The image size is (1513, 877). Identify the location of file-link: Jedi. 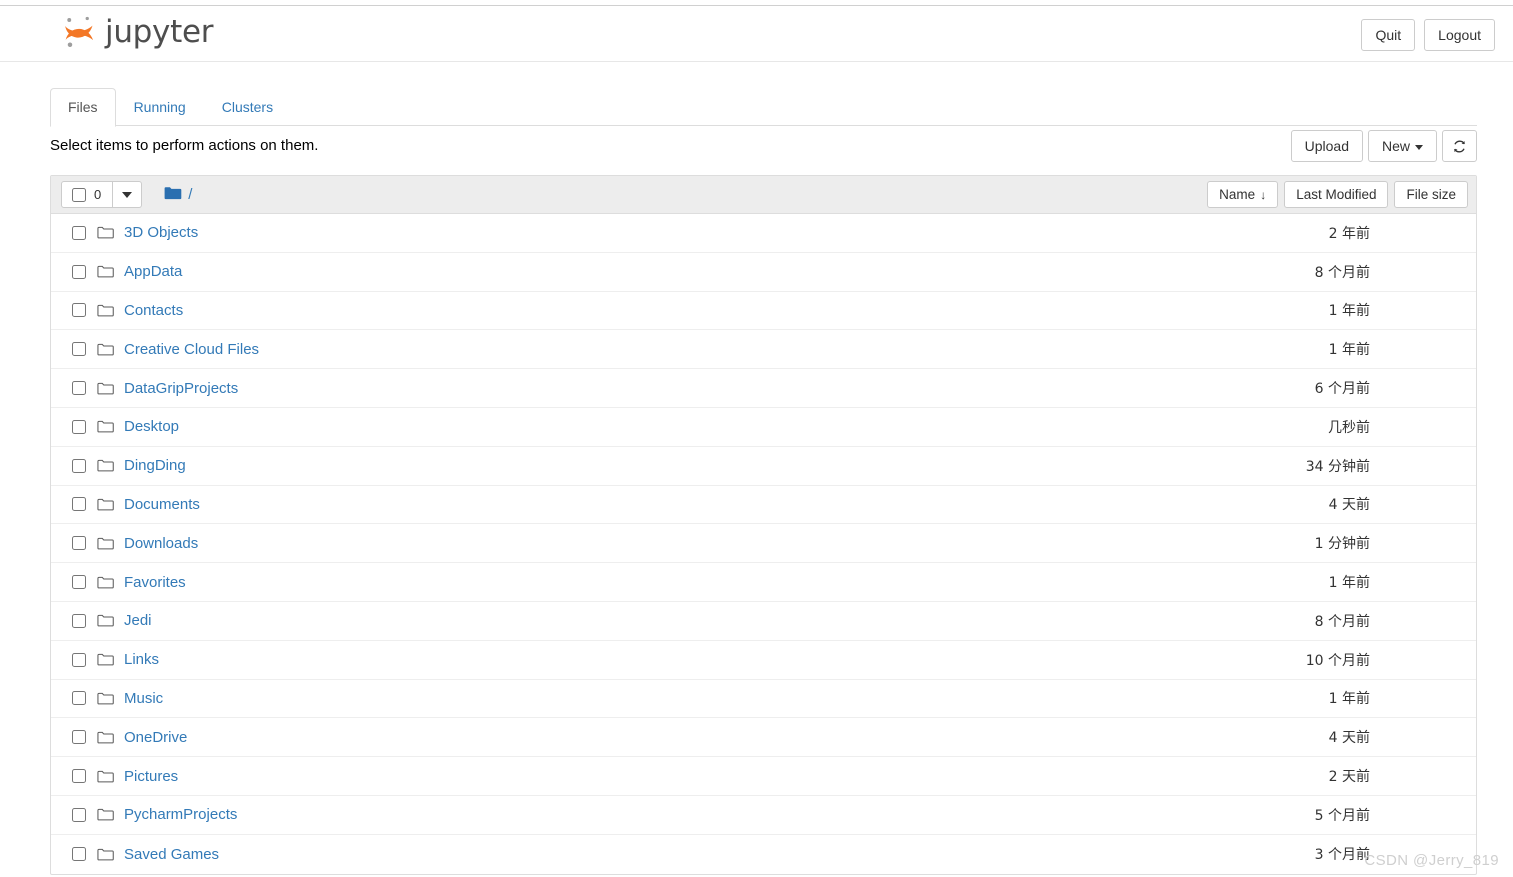
(138, 620).